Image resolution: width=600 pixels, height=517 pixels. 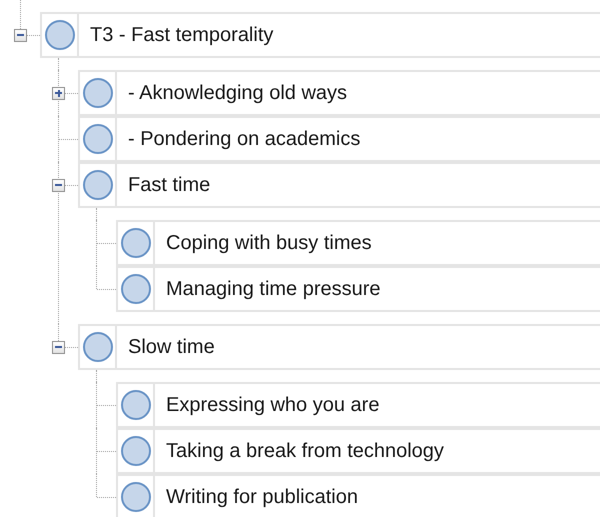 What do you see at coordinates (171, 347) in the screenshot?
I see `node-label: Slow time` at bounding box center [171, 347].